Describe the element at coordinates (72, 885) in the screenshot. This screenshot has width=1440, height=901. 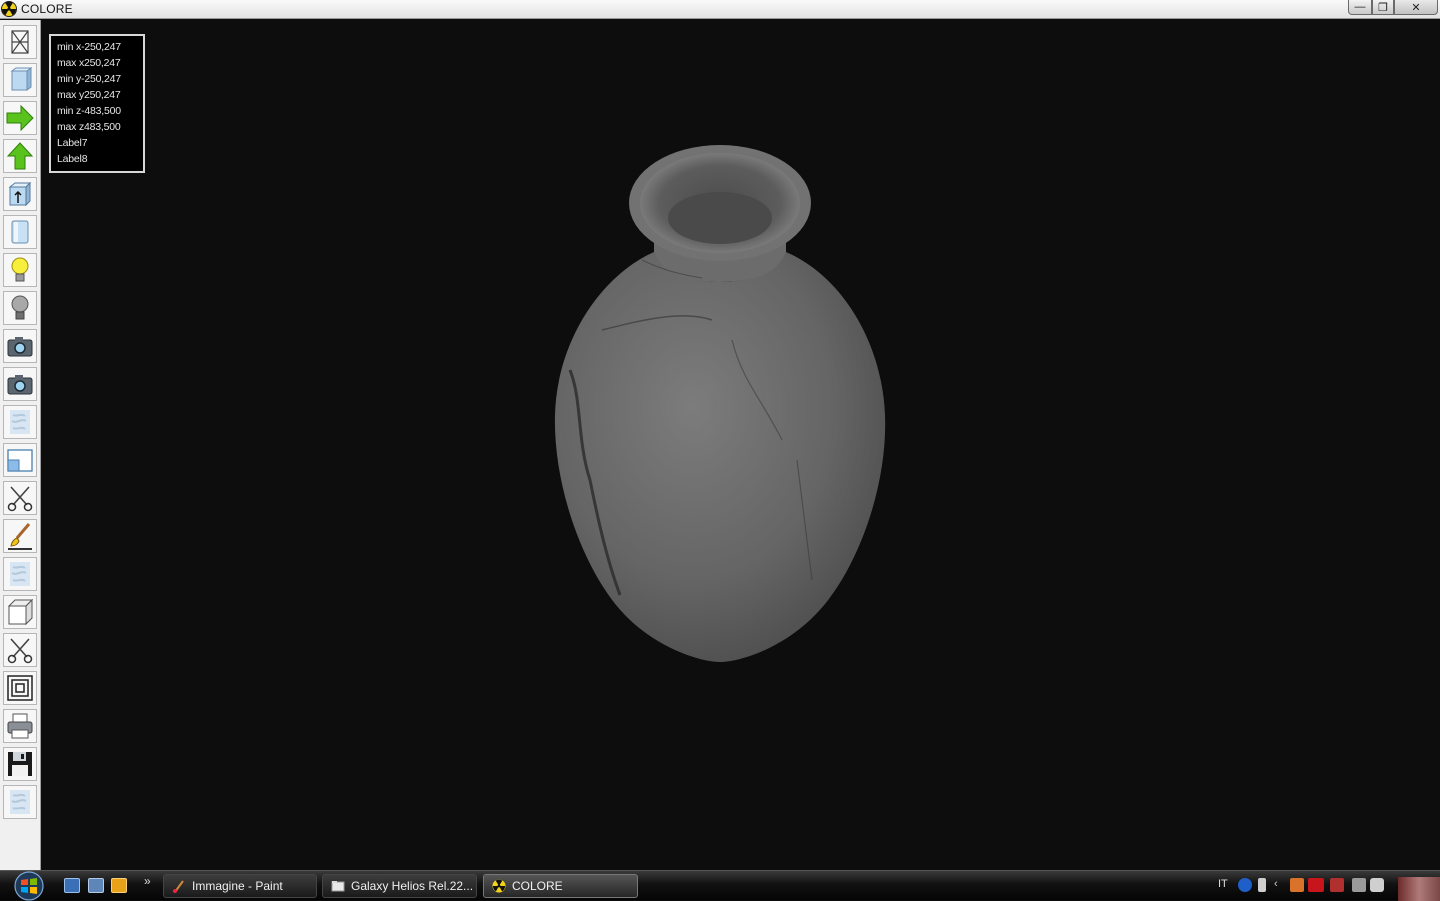
I see `show-desktop-icon` at that location.